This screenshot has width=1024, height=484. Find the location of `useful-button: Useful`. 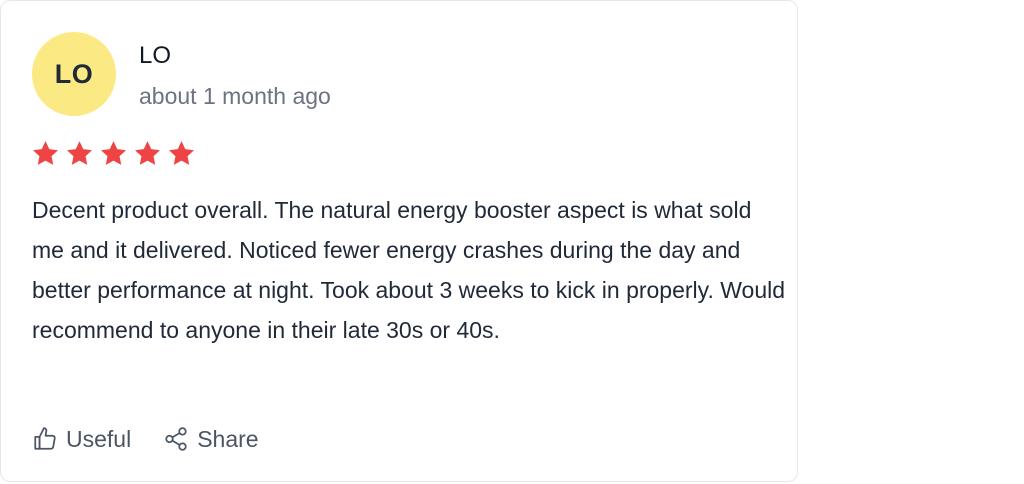

useful-button: Useful is located at coordinates (81, 439).